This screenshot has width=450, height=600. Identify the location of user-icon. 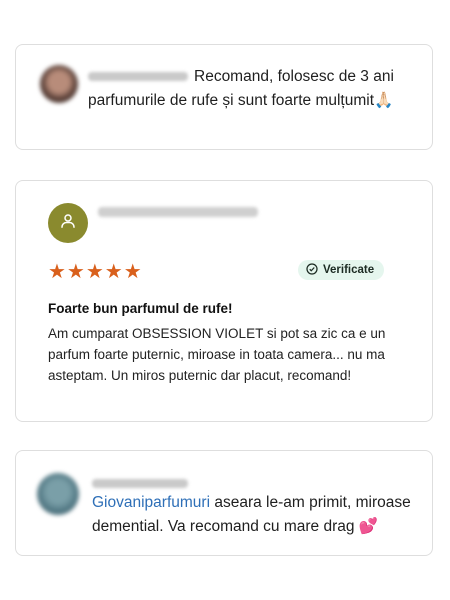
(68, 223).